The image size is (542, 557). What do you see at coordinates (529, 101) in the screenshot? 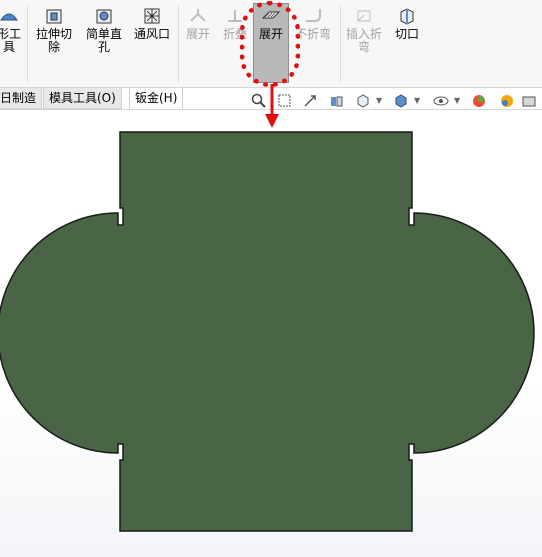
I see `view-settings-icon` at bounding box center [529, 101].